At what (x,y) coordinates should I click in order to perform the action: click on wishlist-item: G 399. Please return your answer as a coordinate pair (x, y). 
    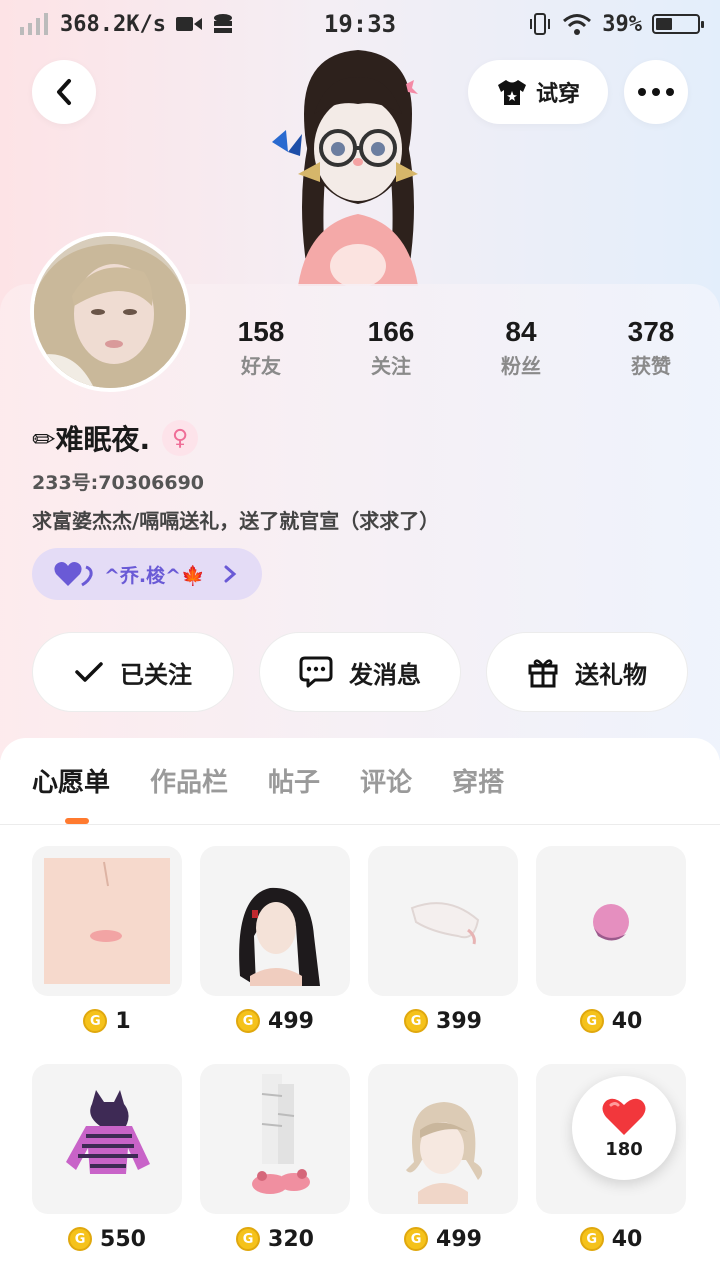
    Looking at the image, I should click on (443, 941).